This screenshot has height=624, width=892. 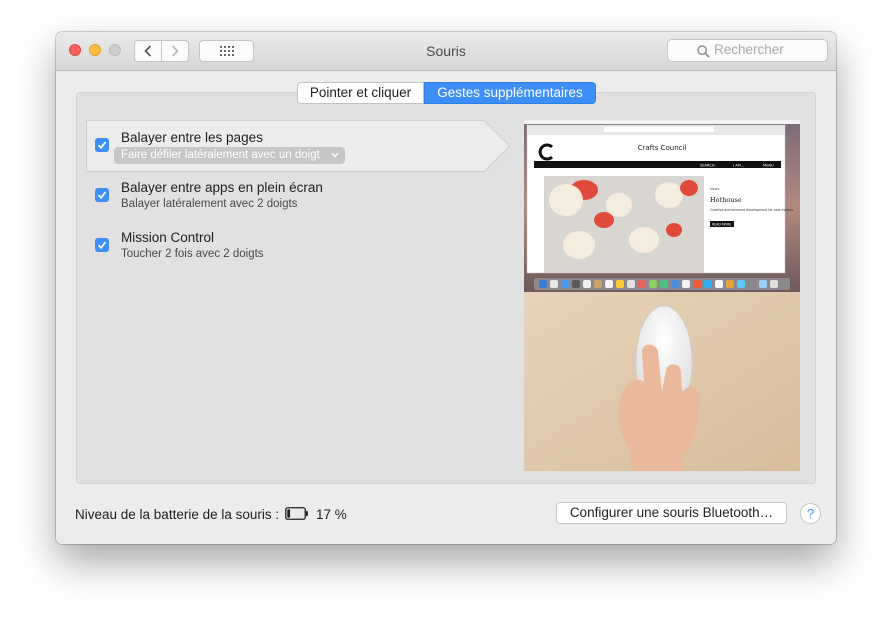 I want to click on help-button: ?, so click(x=810, y=513).